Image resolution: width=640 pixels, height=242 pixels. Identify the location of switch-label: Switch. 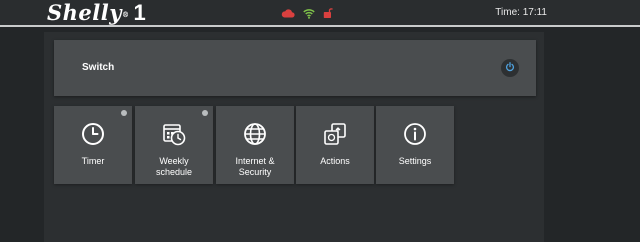
(98, 67).